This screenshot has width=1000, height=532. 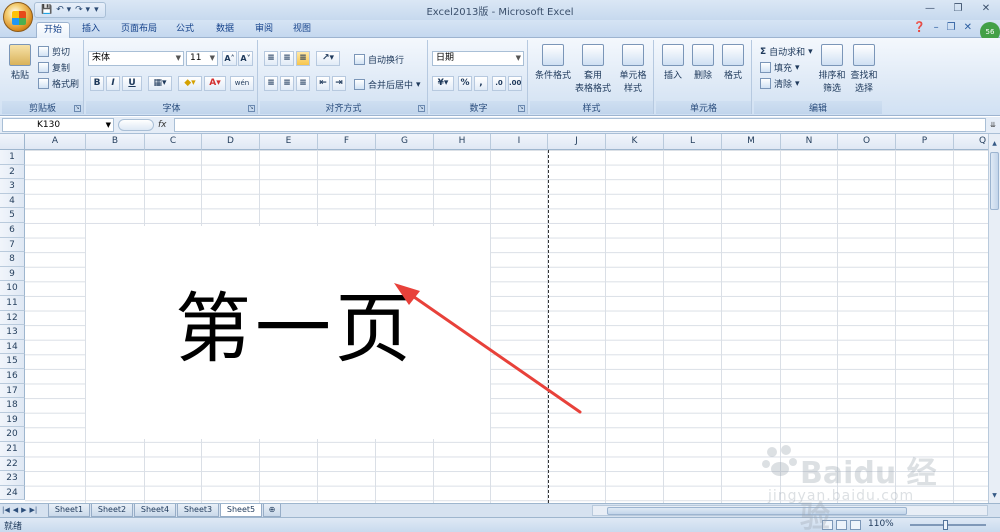 What do you see at coordinates (54, 67) in the screenshot?
I see `copy-button: 复制` at bounding box center [54, 67].